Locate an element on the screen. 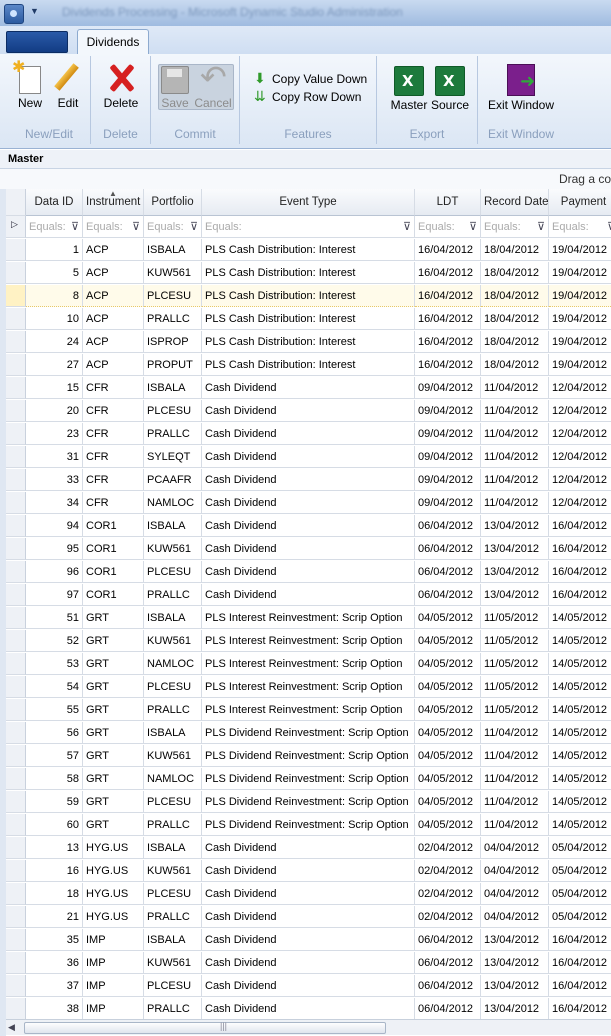  cell-ldt: 06/04/2012 is located at coordinates (448, 986).